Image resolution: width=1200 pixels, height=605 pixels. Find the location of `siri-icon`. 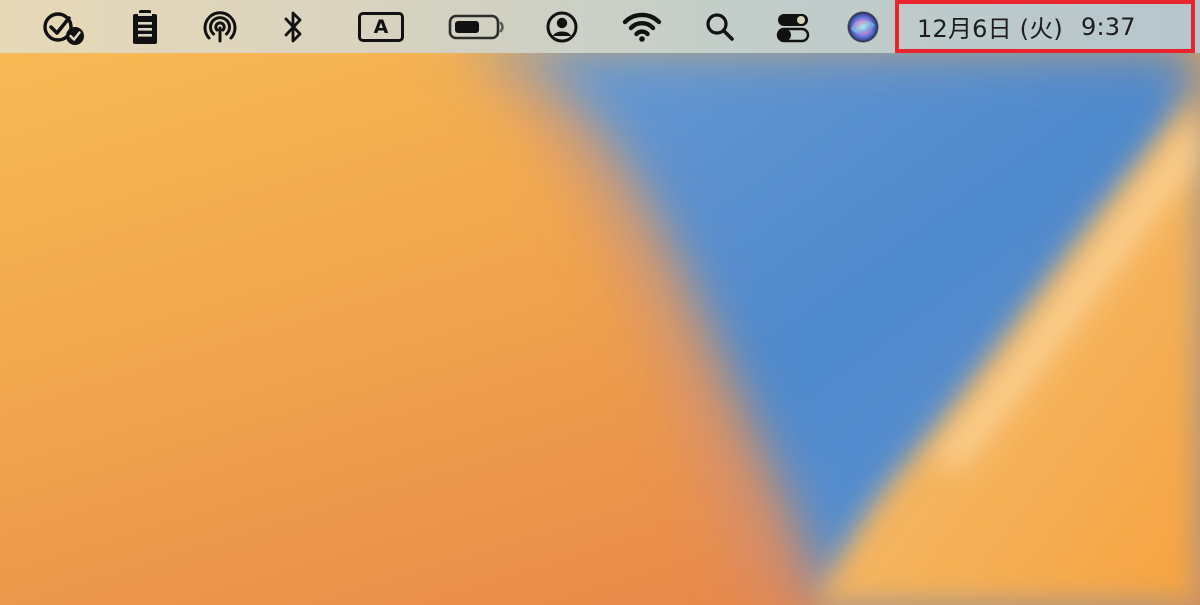

siri-icon is located at coordinates (863, 26).